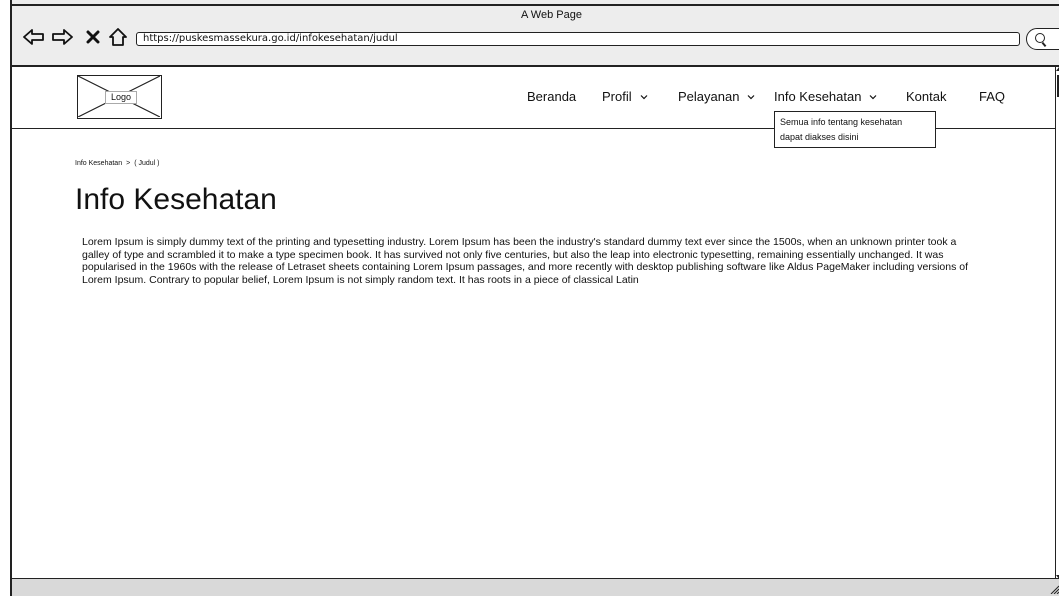  Describe the element at coordinates (93, 37) in the screenshot. I see `close-x-icon` at that location.